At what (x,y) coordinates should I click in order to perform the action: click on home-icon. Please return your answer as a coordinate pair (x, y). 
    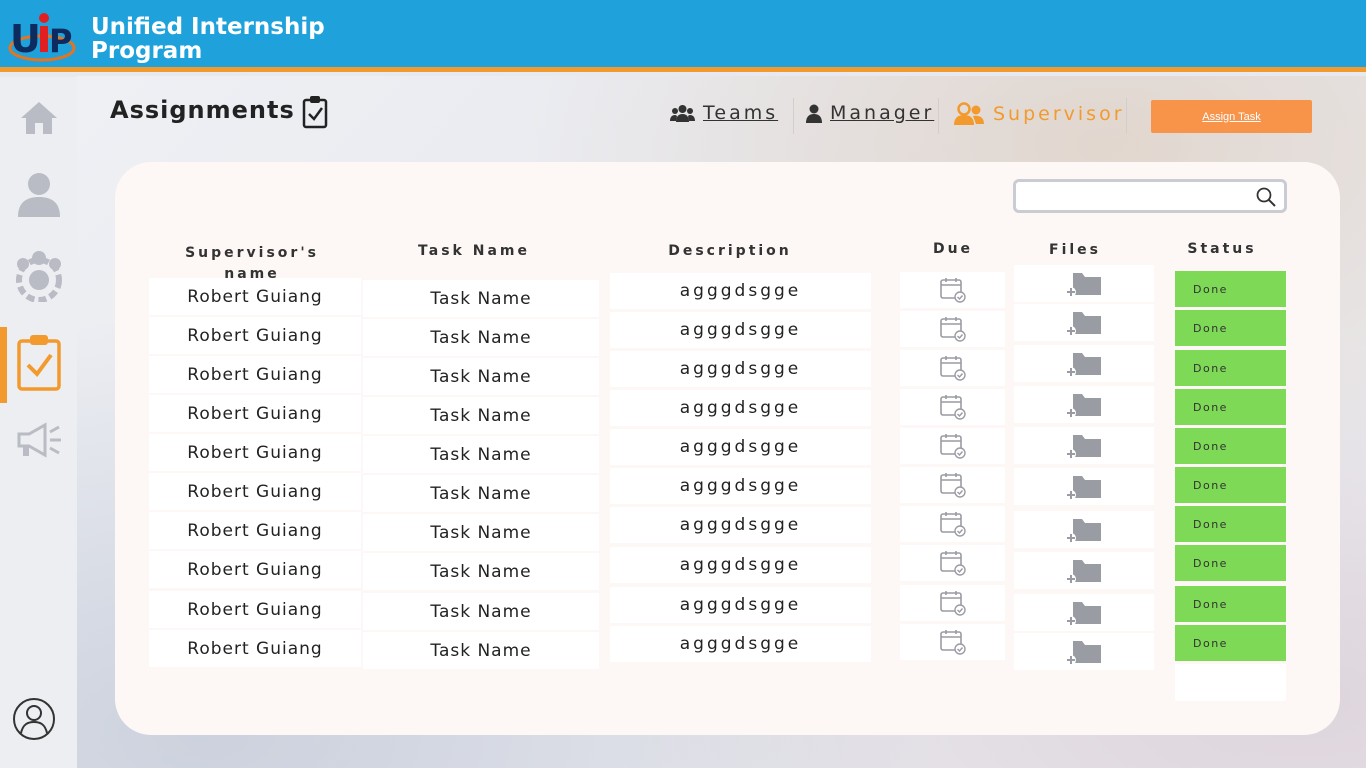
    Looking at the image, I should click on (38, 118).